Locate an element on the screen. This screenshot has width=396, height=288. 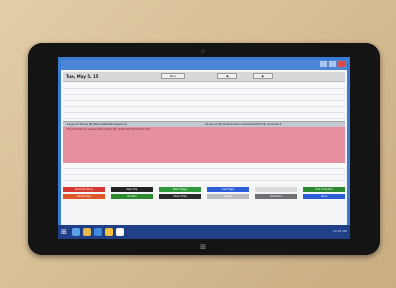
app-icon is located at coordinates (120, 232).